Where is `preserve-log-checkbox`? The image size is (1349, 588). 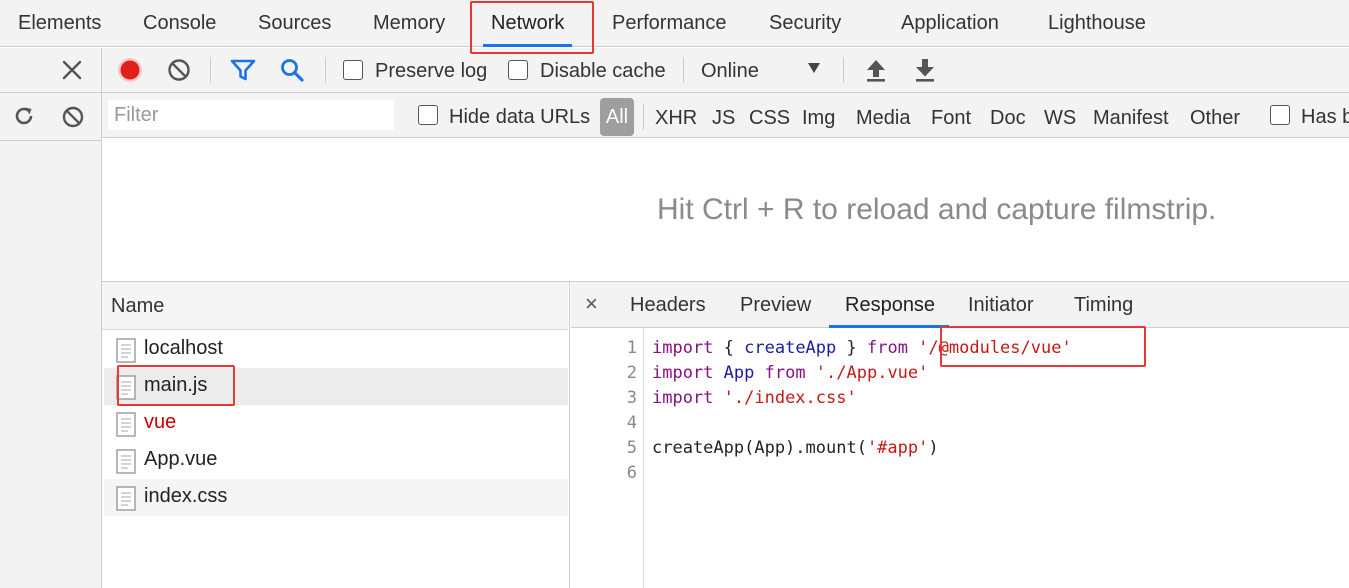 preserve-log-checkbox is located at coordinates (353, 70).